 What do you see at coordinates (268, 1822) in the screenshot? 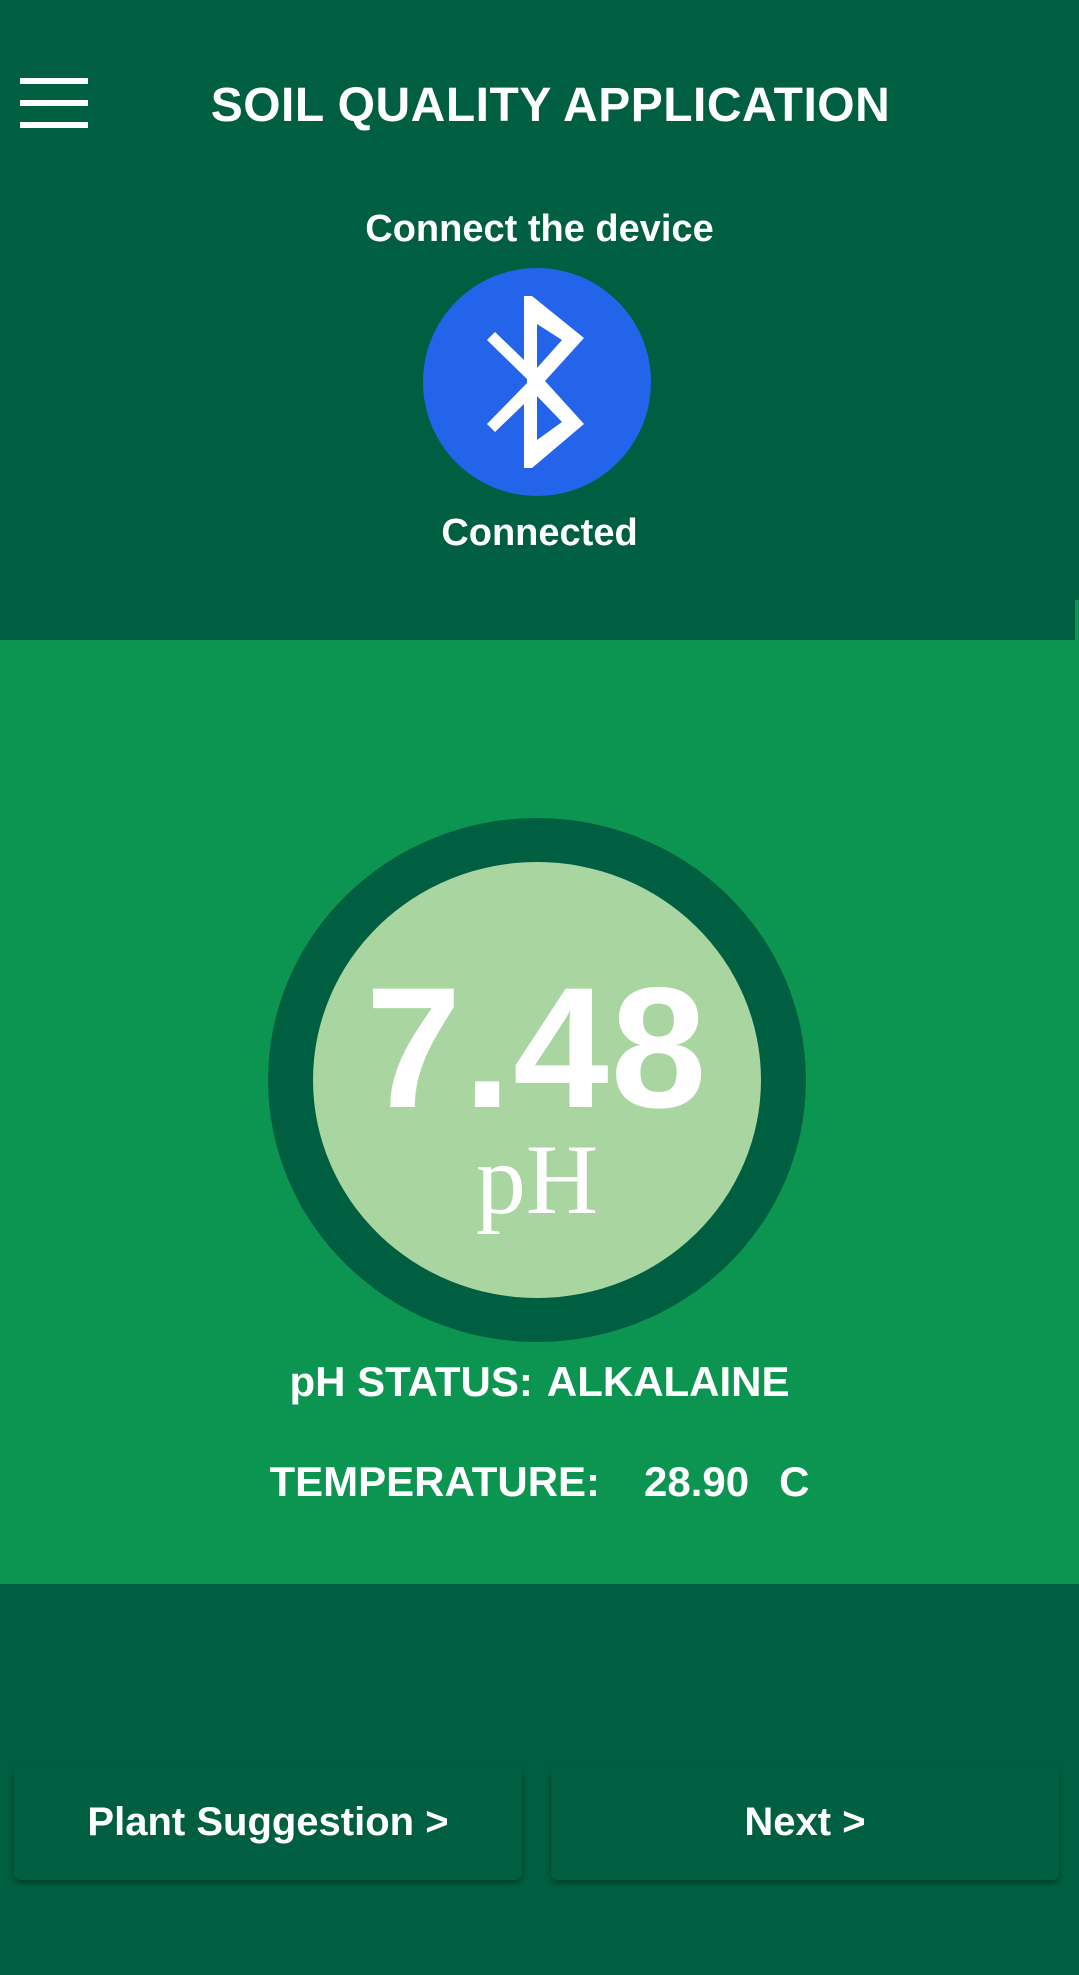
I see `plant-suggestion-button: Plant Suggestion >` at bounding box center [268, 1822].